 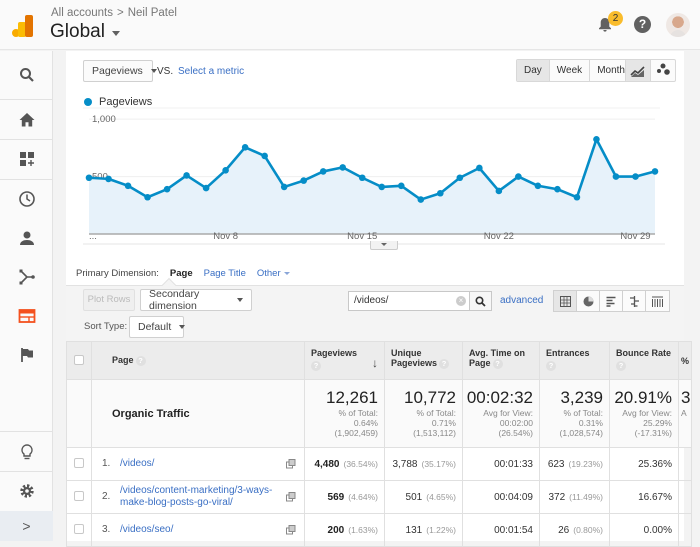 I want to click on dimension-page: Page, so click(x=181, y=273).